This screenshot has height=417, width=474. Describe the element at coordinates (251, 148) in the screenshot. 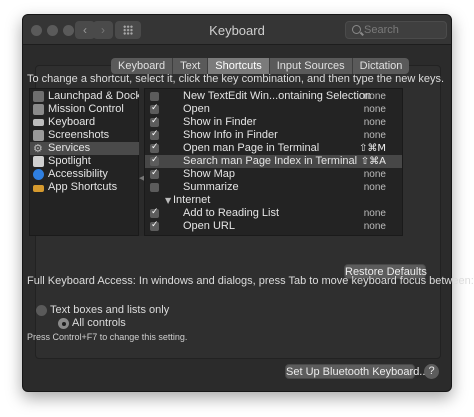

I see `shortcut-label: Open man Page in Terminal` at that location.